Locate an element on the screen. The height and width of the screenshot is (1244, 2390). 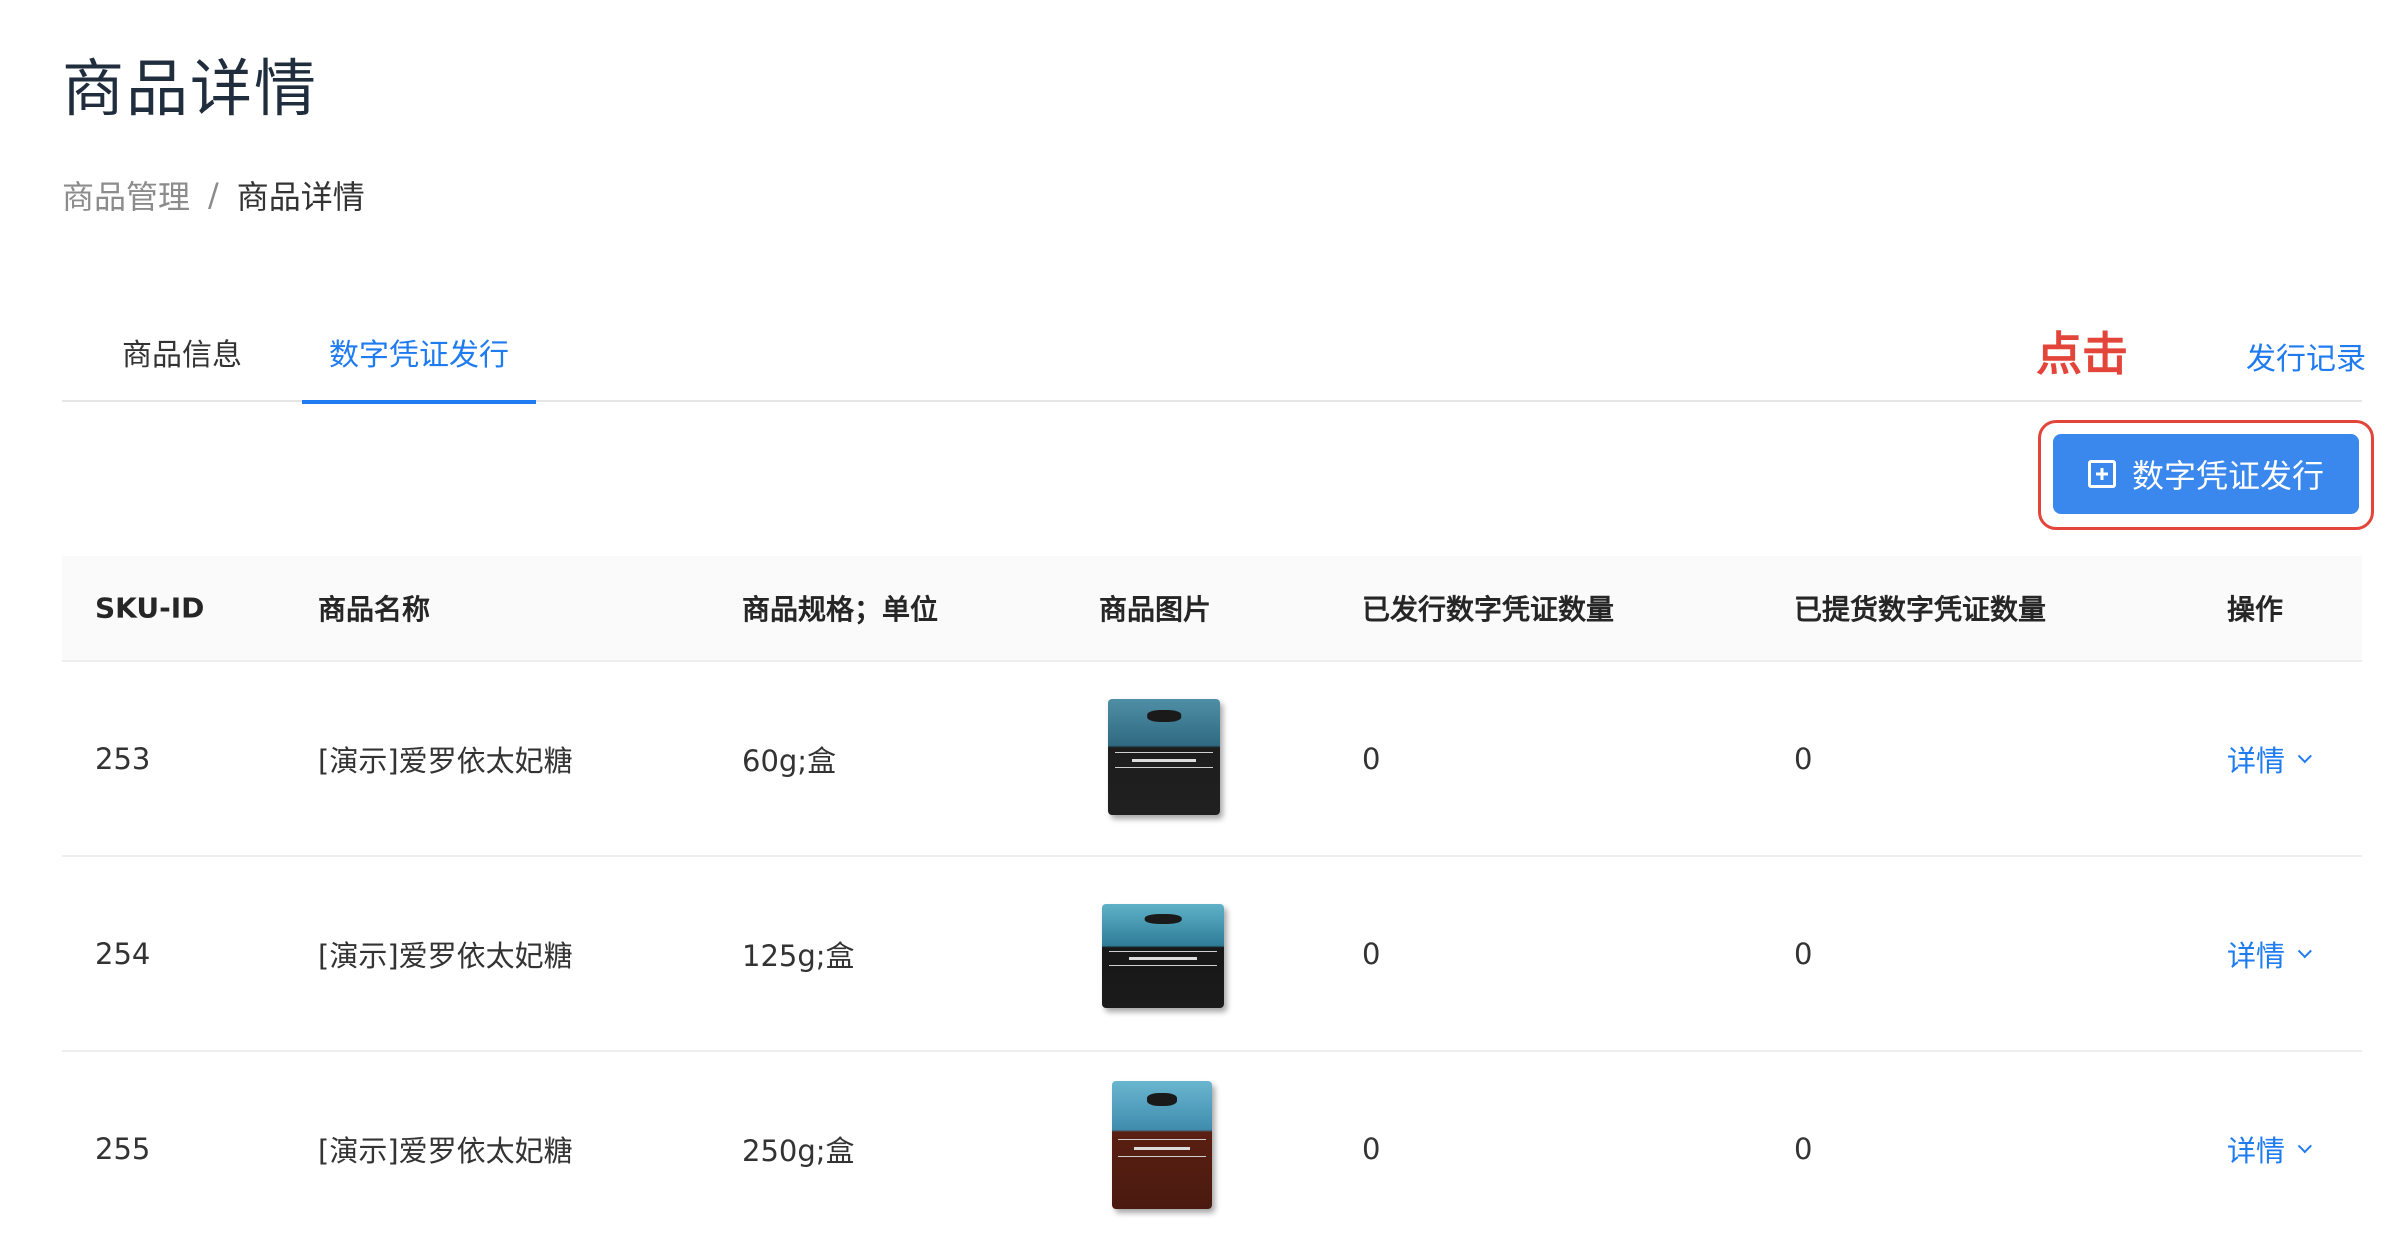
column-header-sku-id: SKU-ID is located at coordinates (150, 608).